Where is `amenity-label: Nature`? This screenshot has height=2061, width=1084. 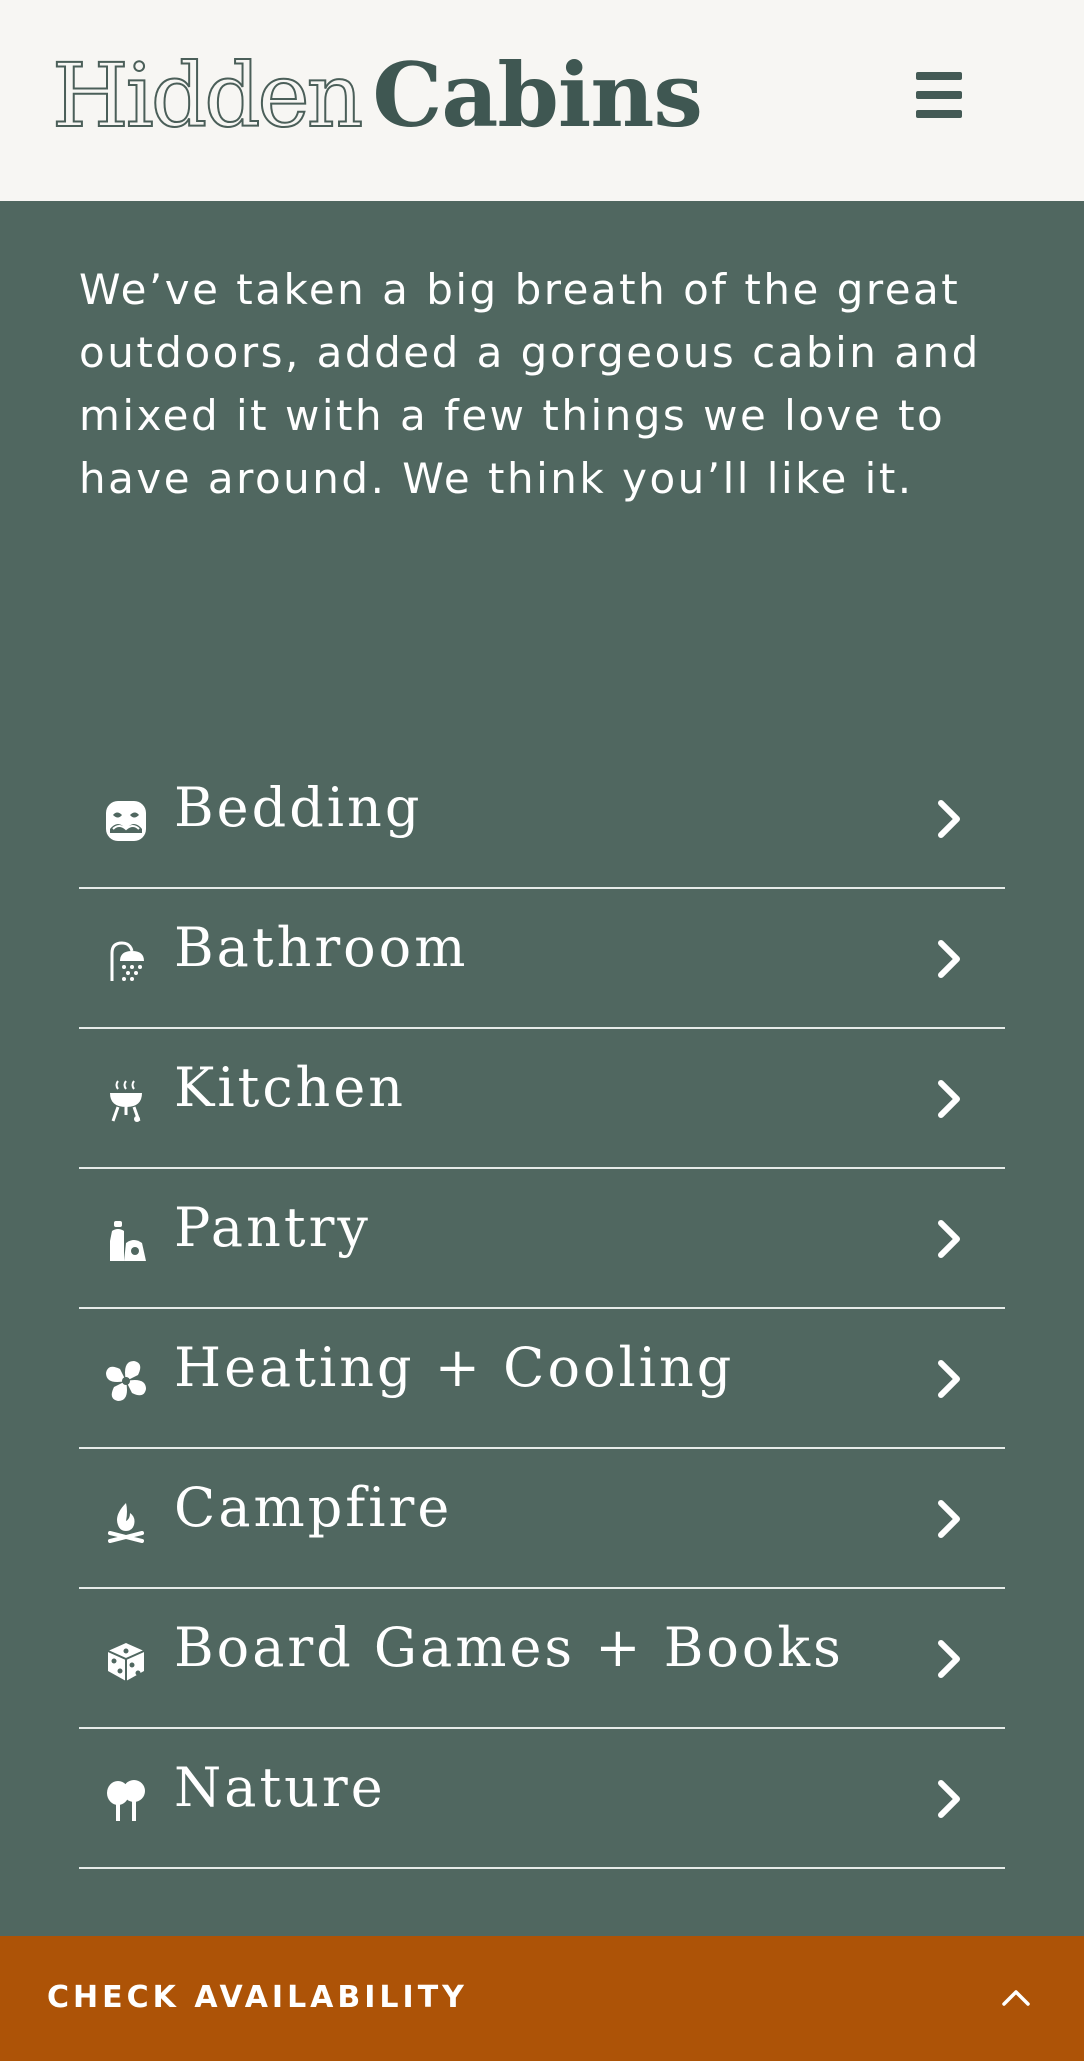
amenity-label: Nature is located at coordinates (280, 1787).